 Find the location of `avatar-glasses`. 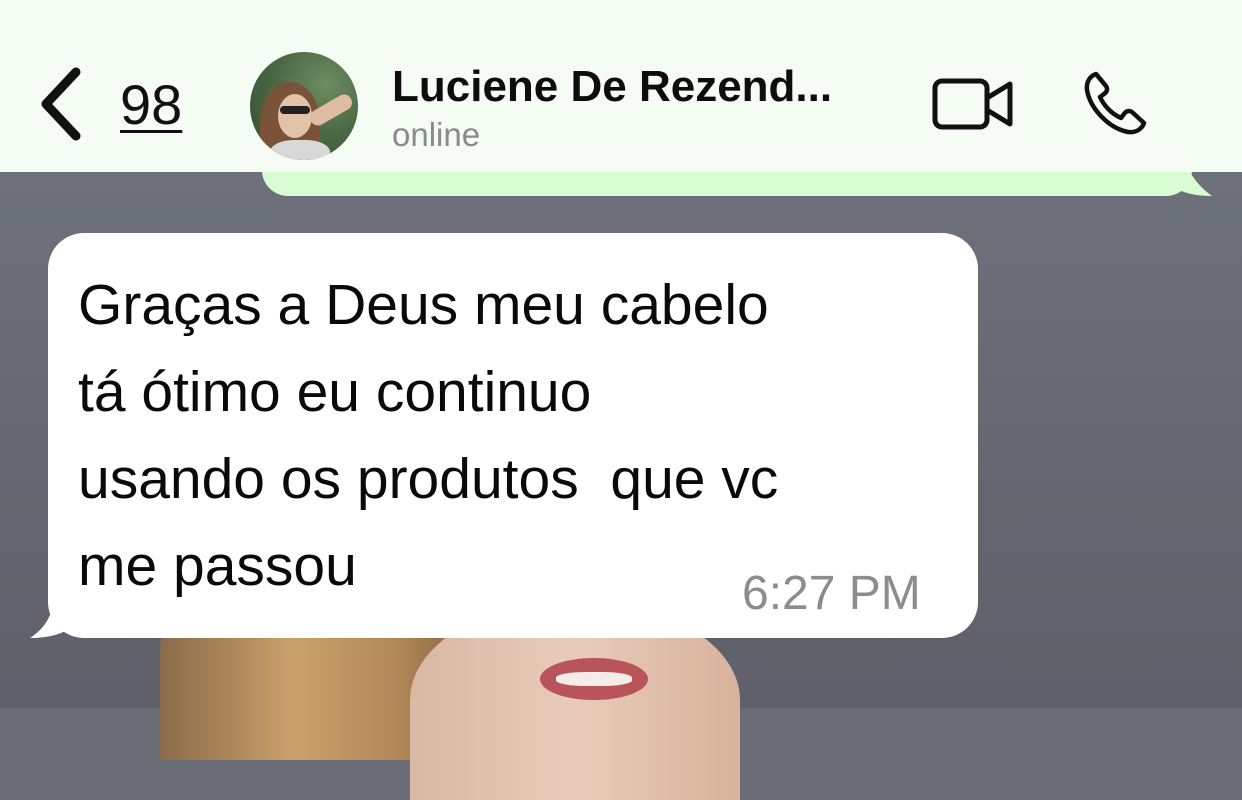

avatar-glasses is located at coordinates (295, 110).